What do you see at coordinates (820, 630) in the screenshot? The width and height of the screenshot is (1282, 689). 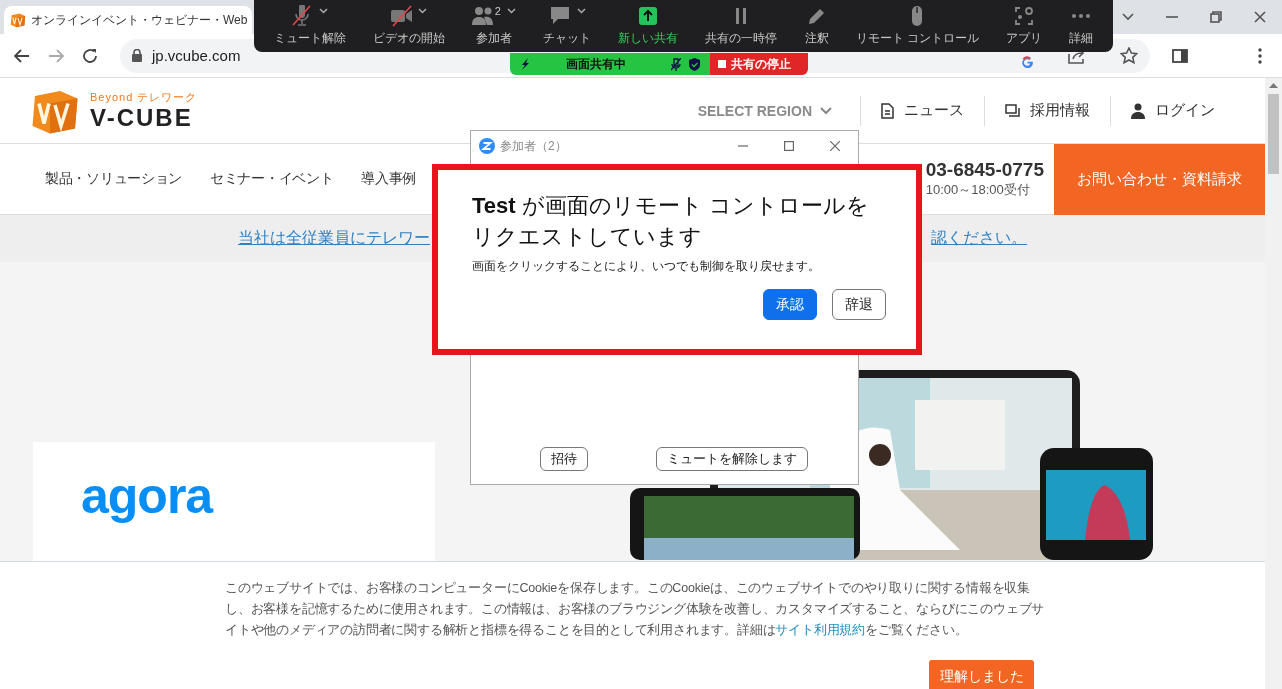 I see `terms-link: サイト利用規約` at bounding box center [820, 630].